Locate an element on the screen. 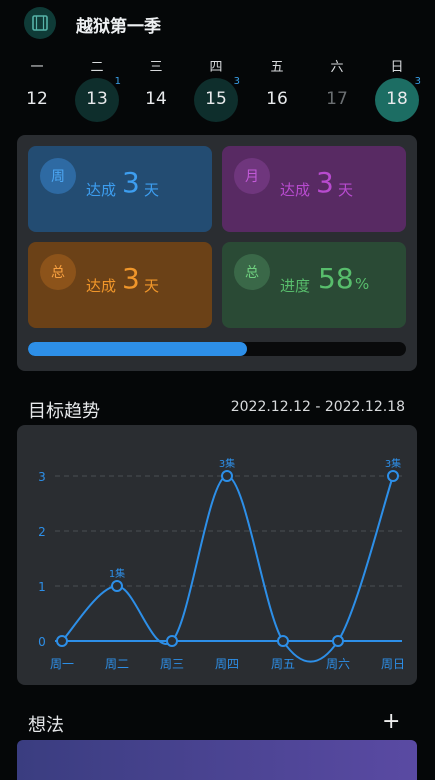 The width and height of the screenshot is (435, 780). trend-title: 目标趋势 is located at coordinates (64, 411).